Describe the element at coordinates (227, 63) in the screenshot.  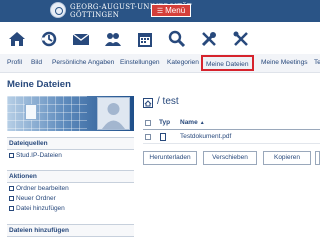
I see `tab-meine-dateien: Meine Dateien` at that location.